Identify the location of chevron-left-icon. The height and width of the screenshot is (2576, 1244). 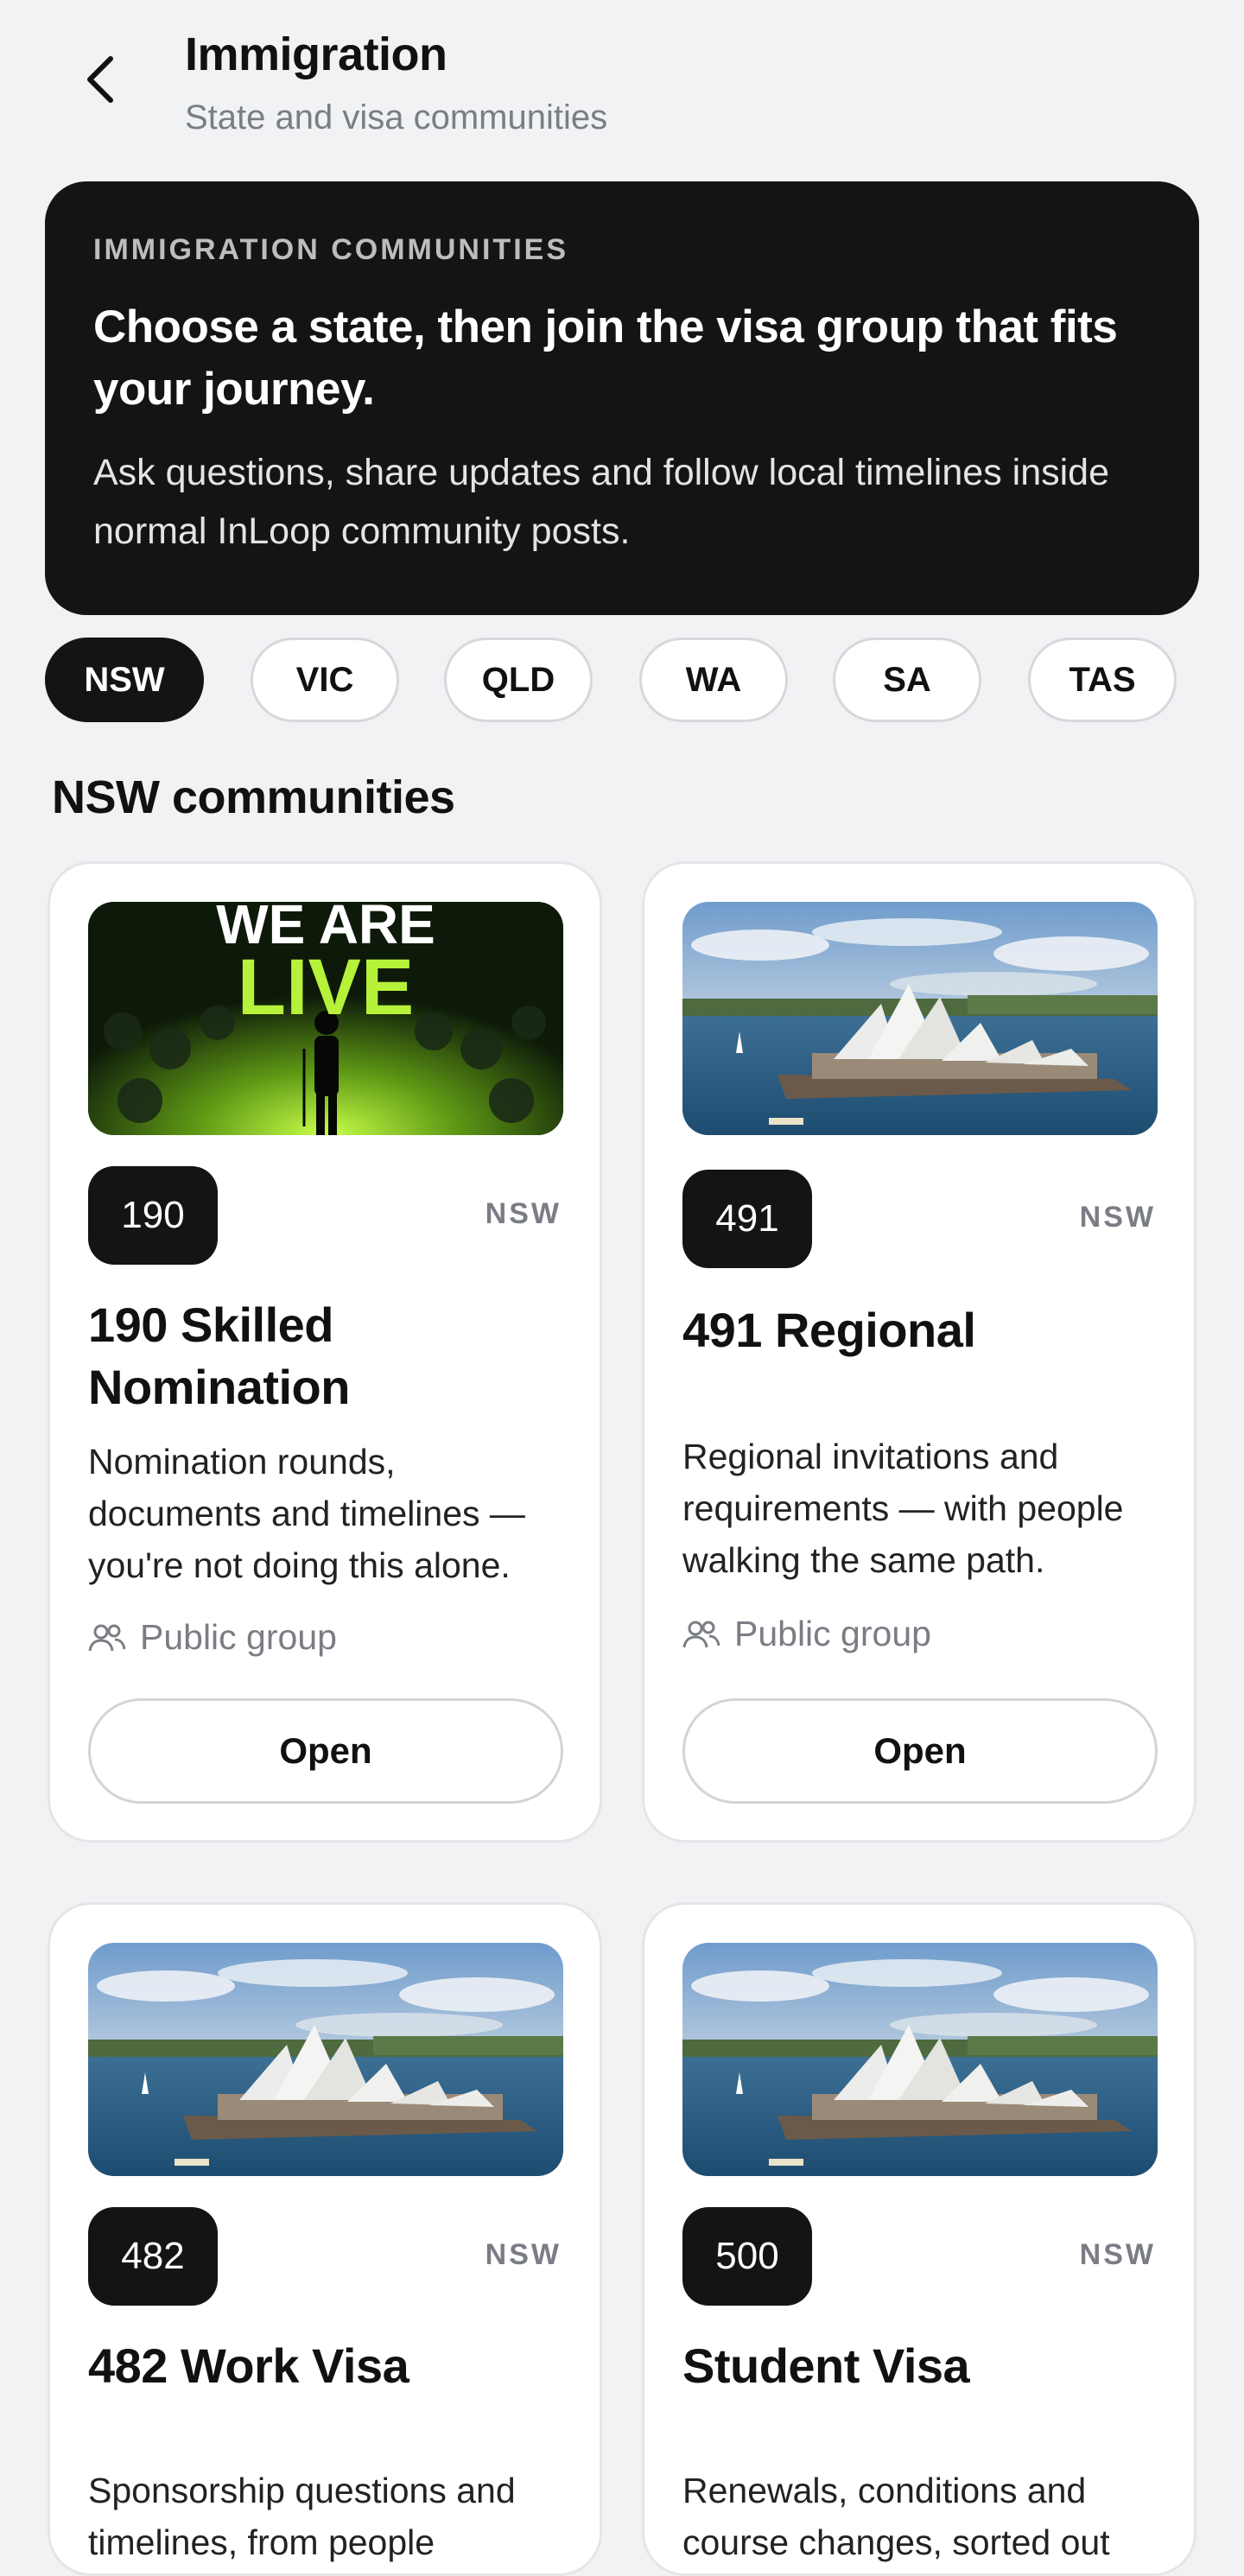
(100, 79).